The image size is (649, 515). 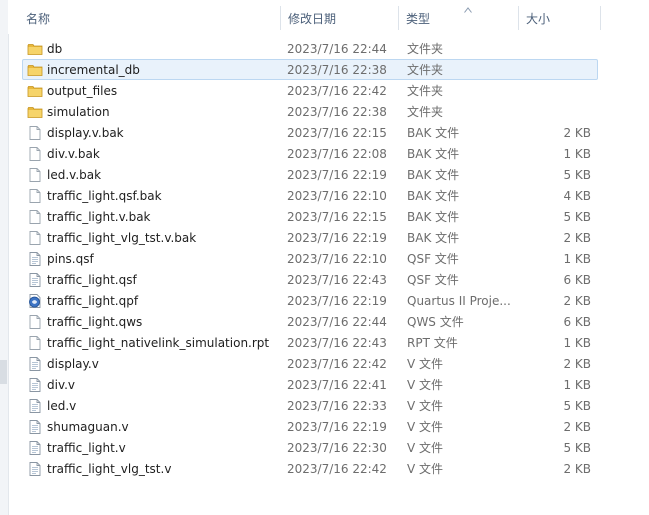 I want to click on file-name: pins.qsf, so click(x=70, y=259).